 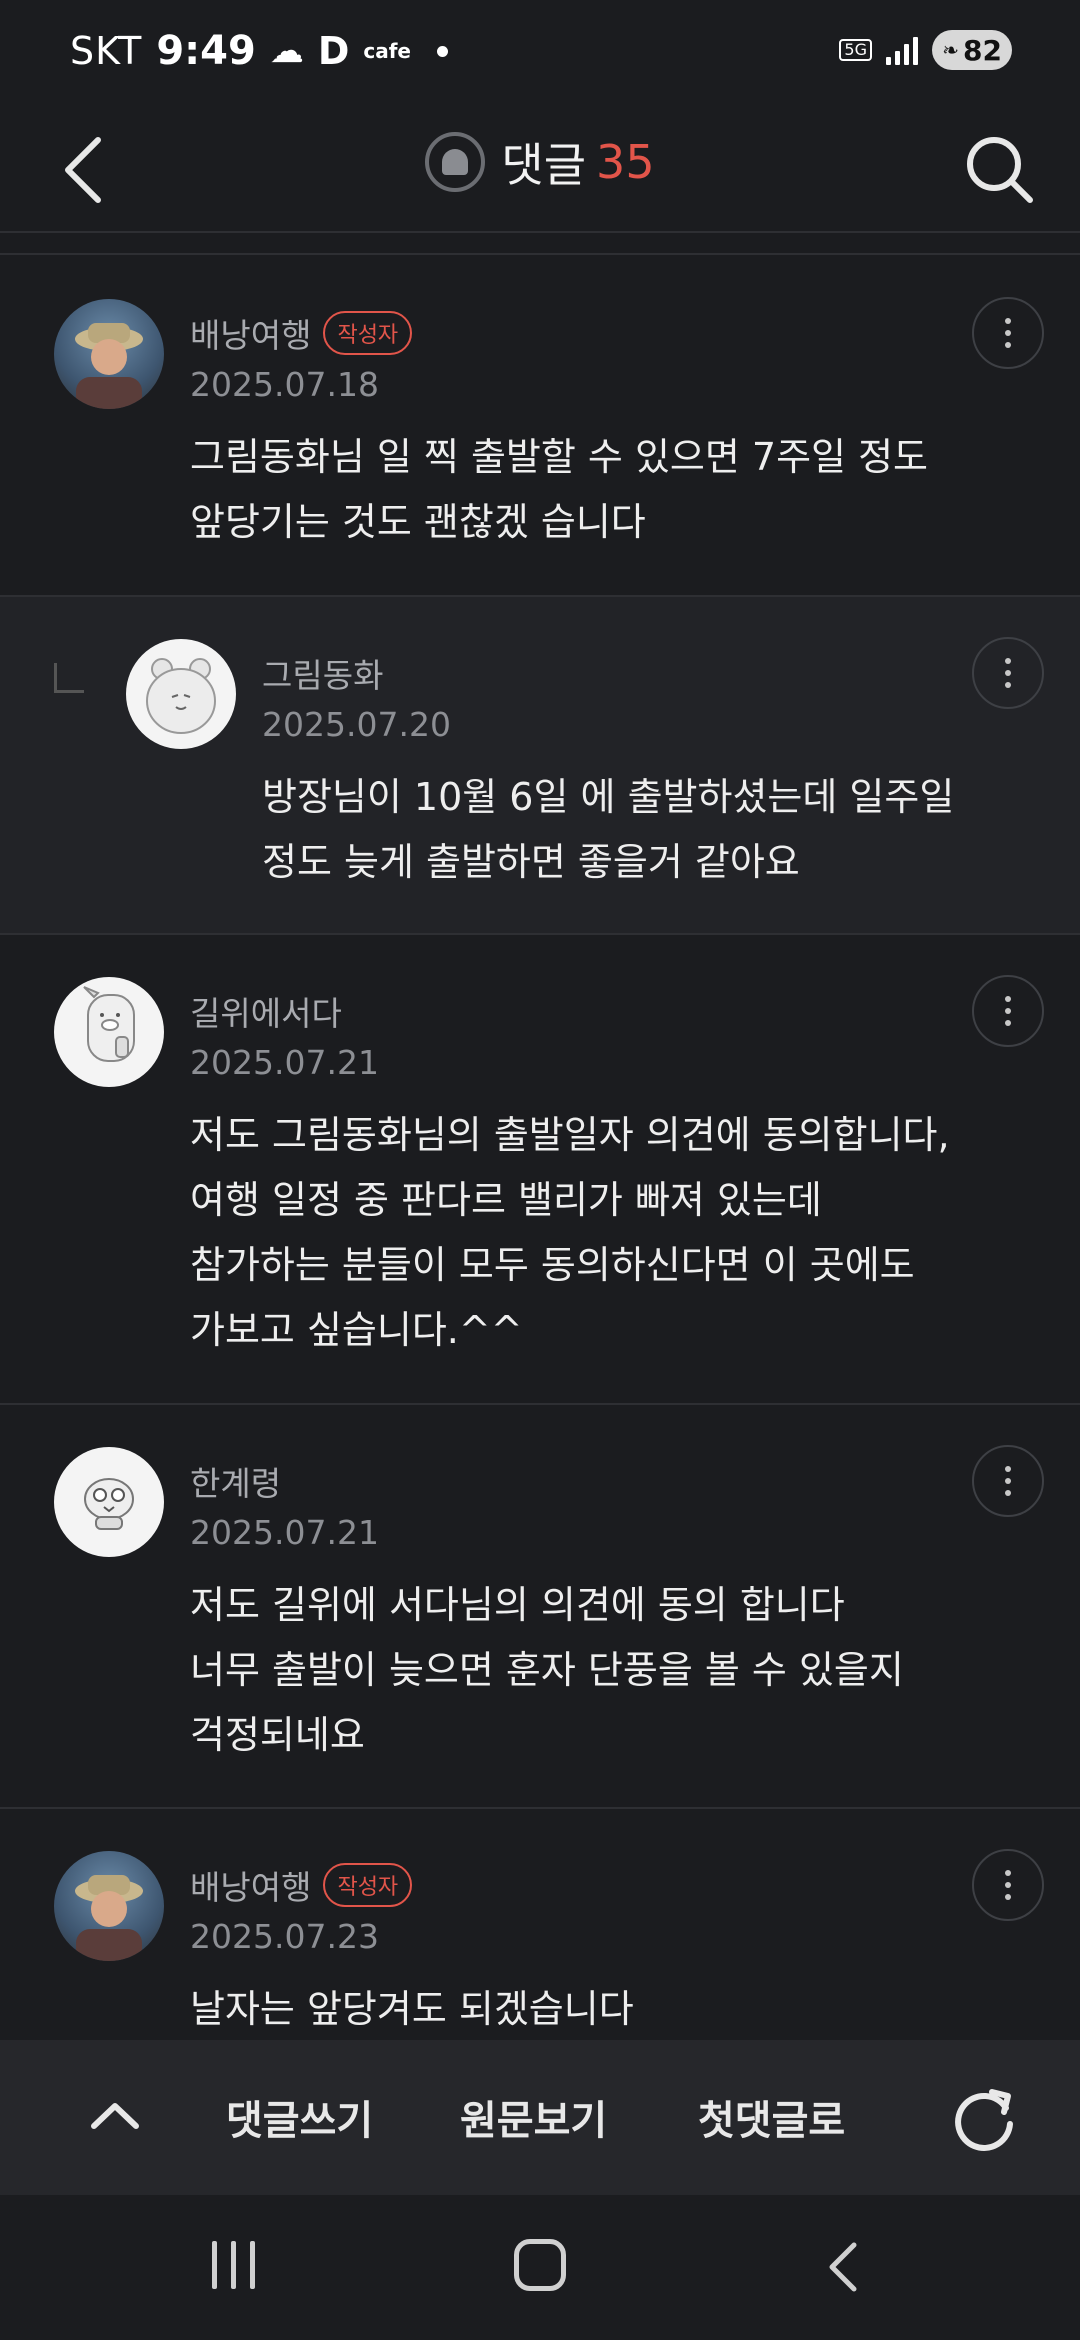 I want to click on refresh-icon, so click(x=984, y=2120).